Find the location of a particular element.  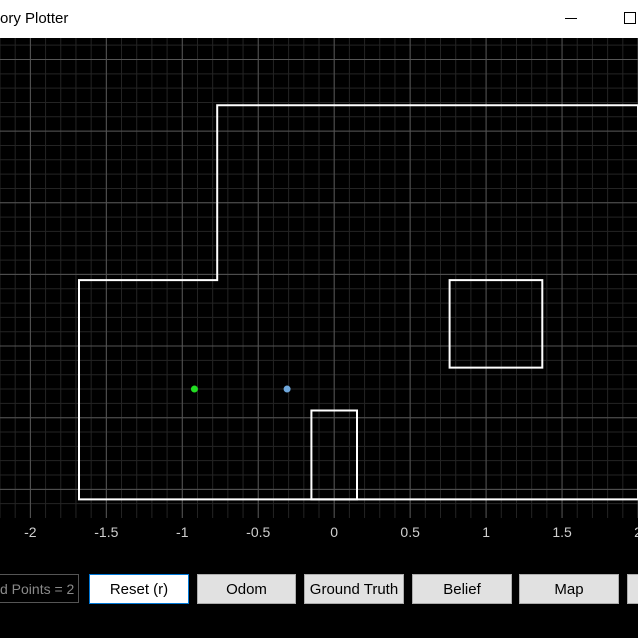

points-count-label: d Points = 2 is located at coordinates (39, 588).